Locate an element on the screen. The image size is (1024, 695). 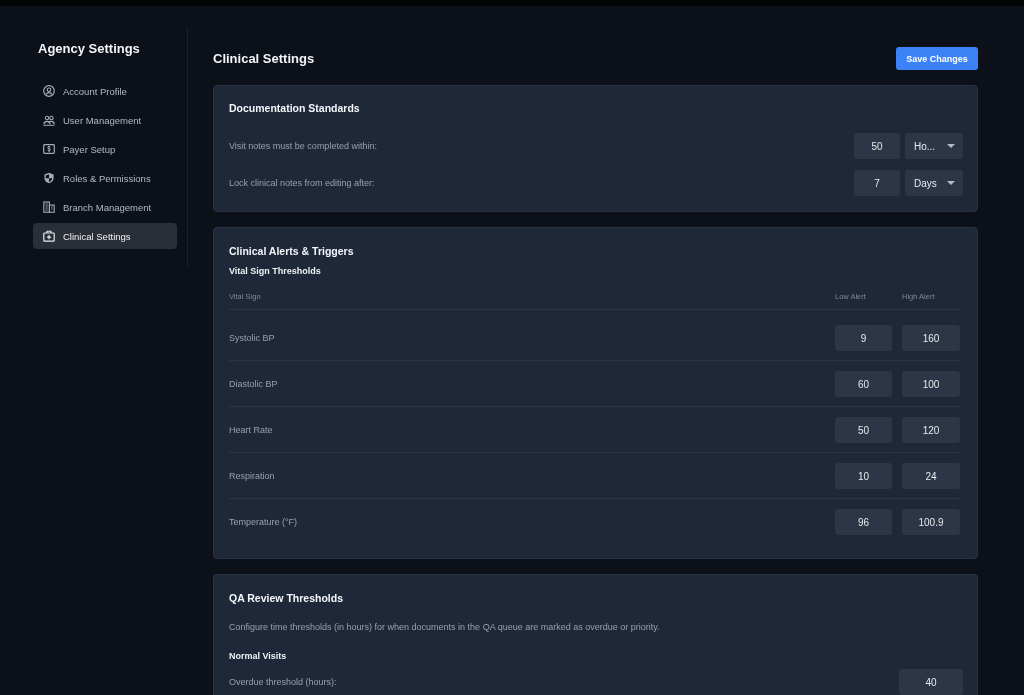
vital-sign-name: Temperature (°F) is located at coordinates (264, 522).